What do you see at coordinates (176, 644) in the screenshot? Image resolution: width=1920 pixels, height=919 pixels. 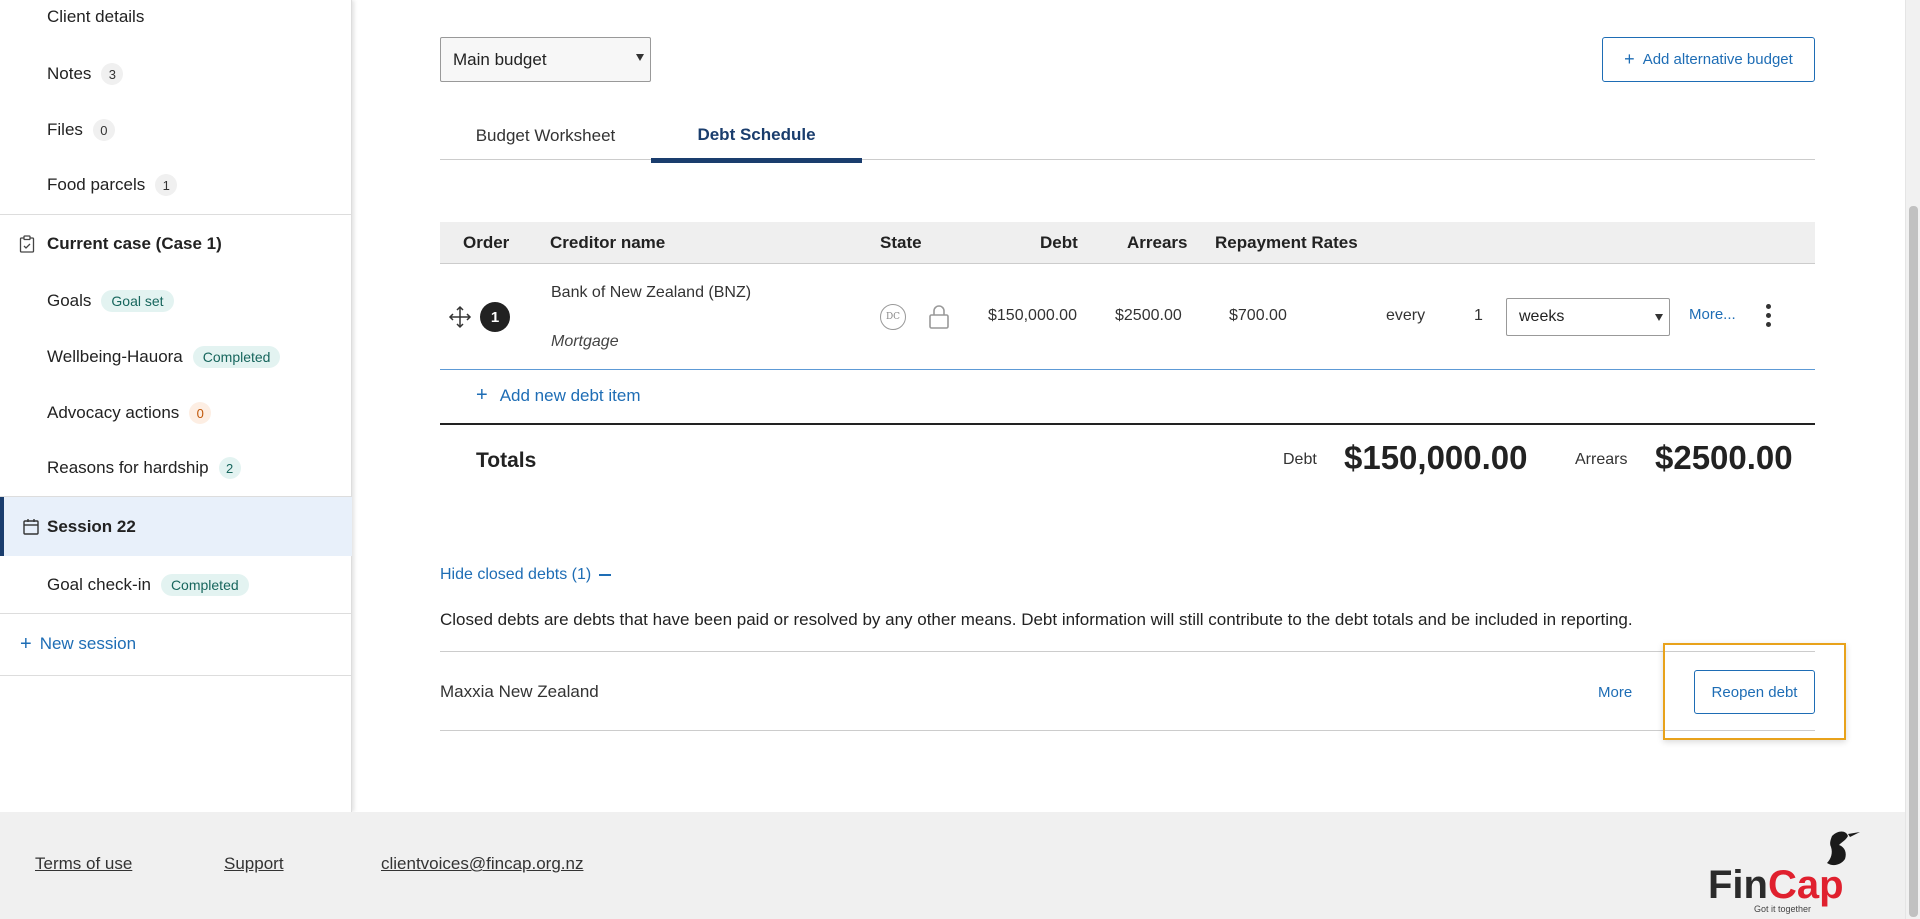 I see `new-session-button: + New session` at bounding box center [176, 644].